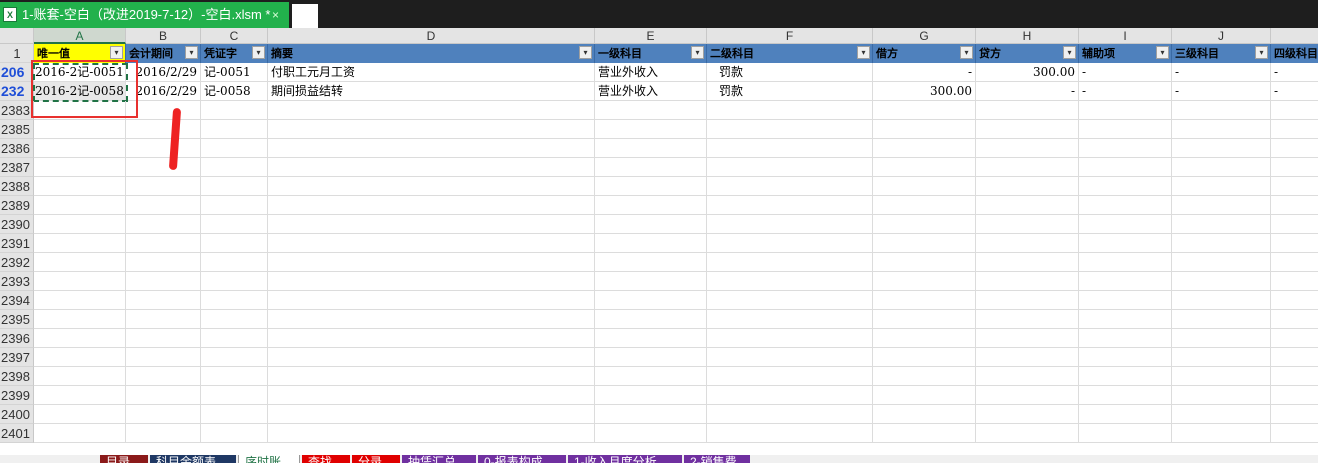 This screenshot has height=463, width=1318. I want to click on column-header-i: I, so click(1125, 36).